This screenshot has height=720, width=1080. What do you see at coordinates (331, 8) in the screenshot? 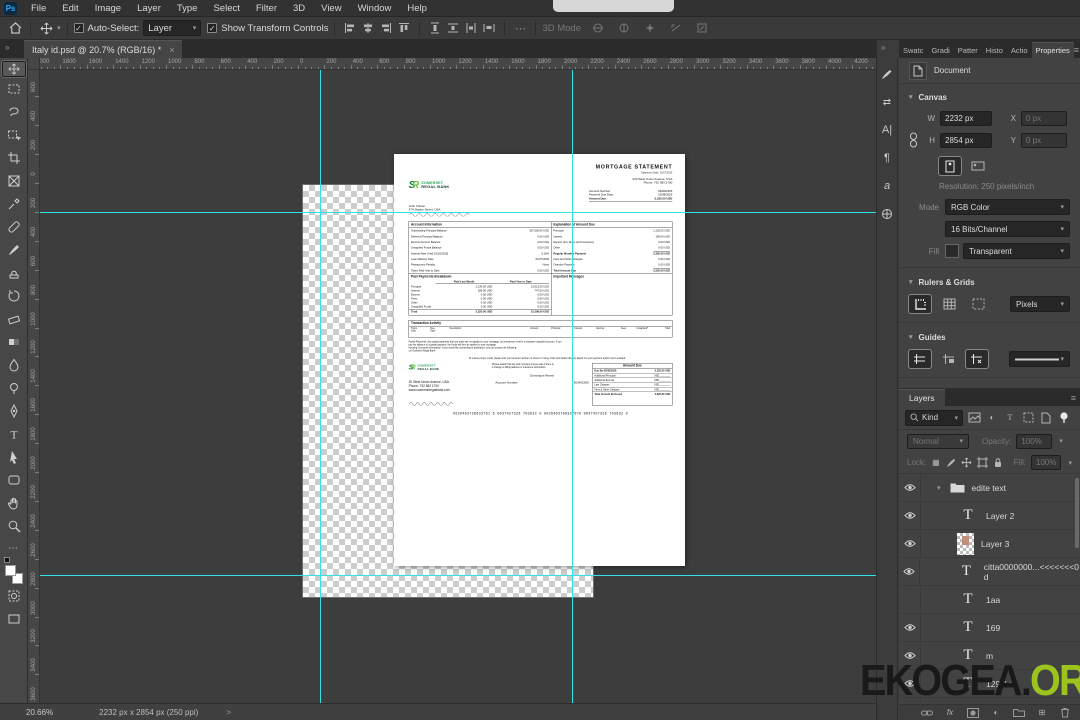
I see `menu-item-view: View` at bounding box center [331, 8].